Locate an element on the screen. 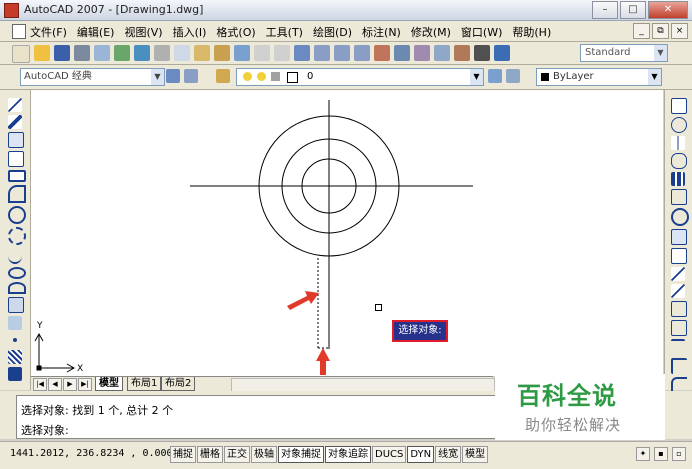 The height and width of the screenshot is (469, 692). menu-help: 帮助(H) is located at coordinates (531, 32).